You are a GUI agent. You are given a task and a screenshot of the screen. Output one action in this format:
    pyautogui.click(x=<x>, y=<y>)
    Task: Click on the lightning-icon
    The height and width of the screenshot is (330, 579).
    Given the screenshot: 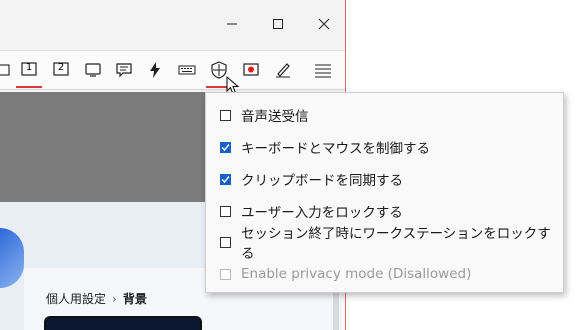 What is the action you would take?
    pyautogui.click(x=155, y=70)
    